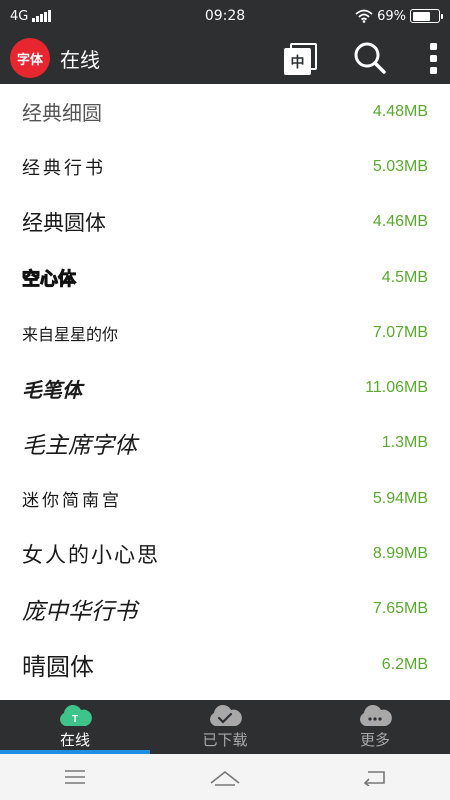 The image size is (450, 800). I want to click on font-file-size: 5.03MB, so click(400, 166).